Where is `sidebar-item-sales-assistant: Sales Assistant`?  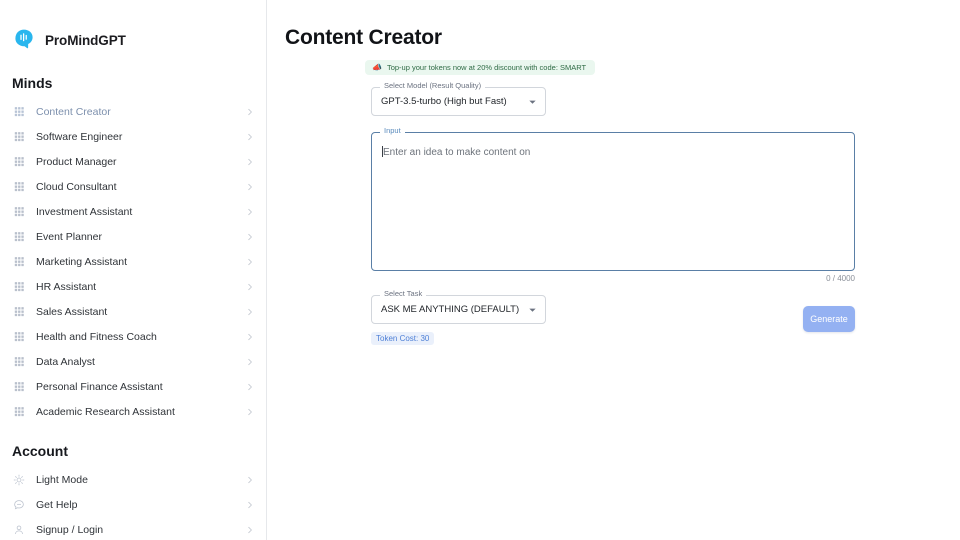
sidebar-item-sales-assistant: Sales Assistant is located at coordinates (133, 311).